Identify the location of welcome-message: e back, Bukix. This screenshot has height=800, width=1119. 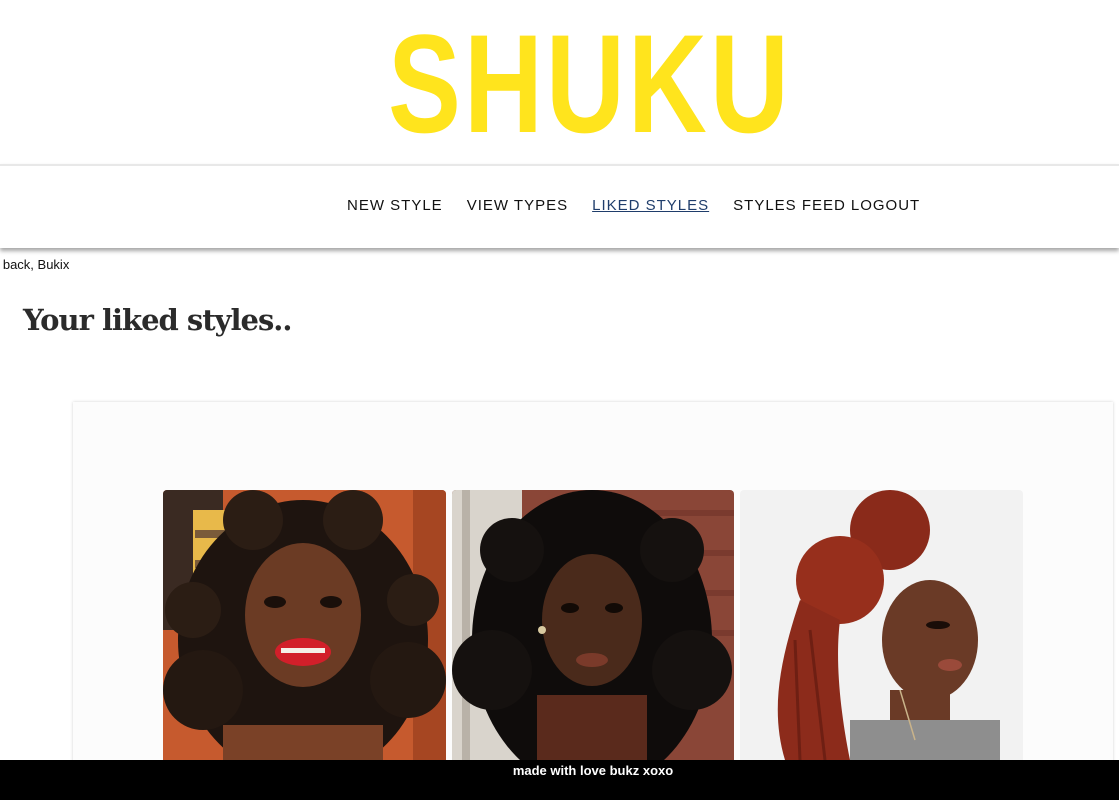
(35, 264).